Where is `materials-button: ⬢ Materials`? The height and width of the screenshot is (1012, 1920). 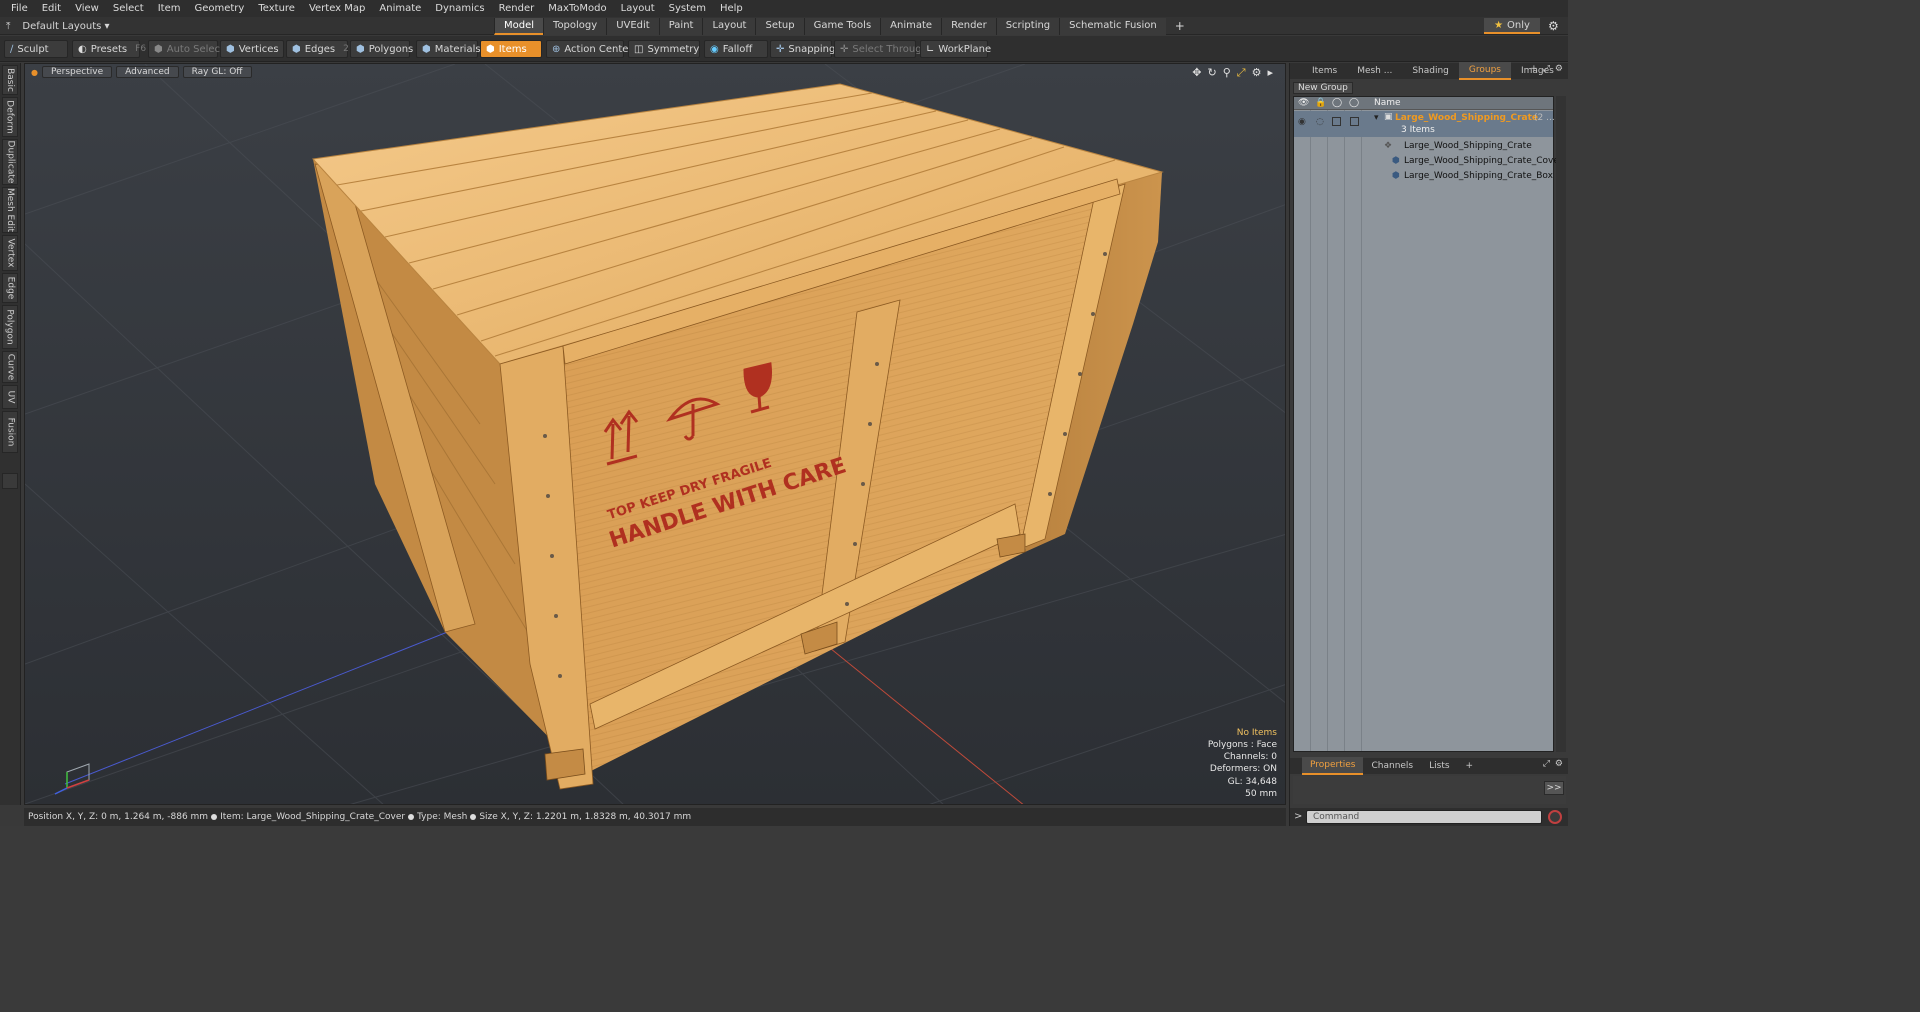 materials-button: ⬢ Materials is located at coordinates (448, 49).